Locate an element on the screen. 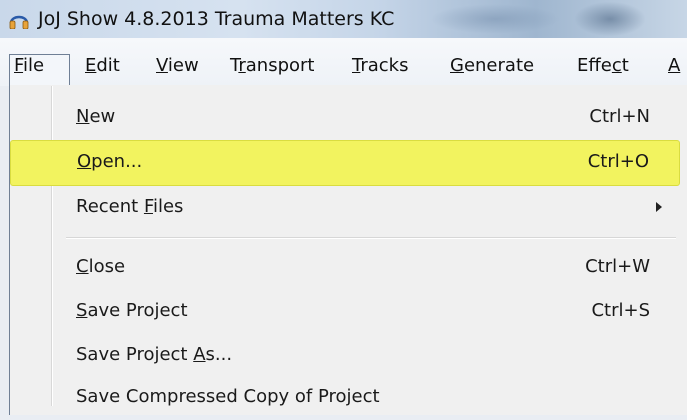 The width and height of the screenshot is (687, 420). label-start: Recent is located at coordinates (110, 206).